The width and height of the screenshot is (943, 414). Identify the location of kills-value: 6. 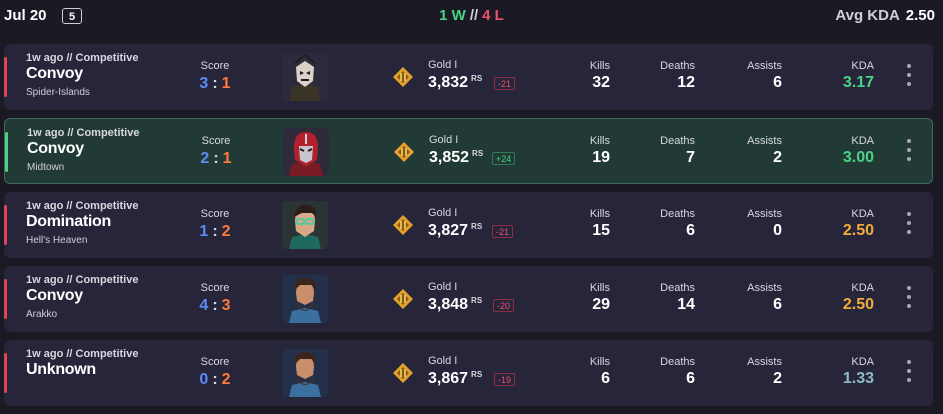
(605, 378).